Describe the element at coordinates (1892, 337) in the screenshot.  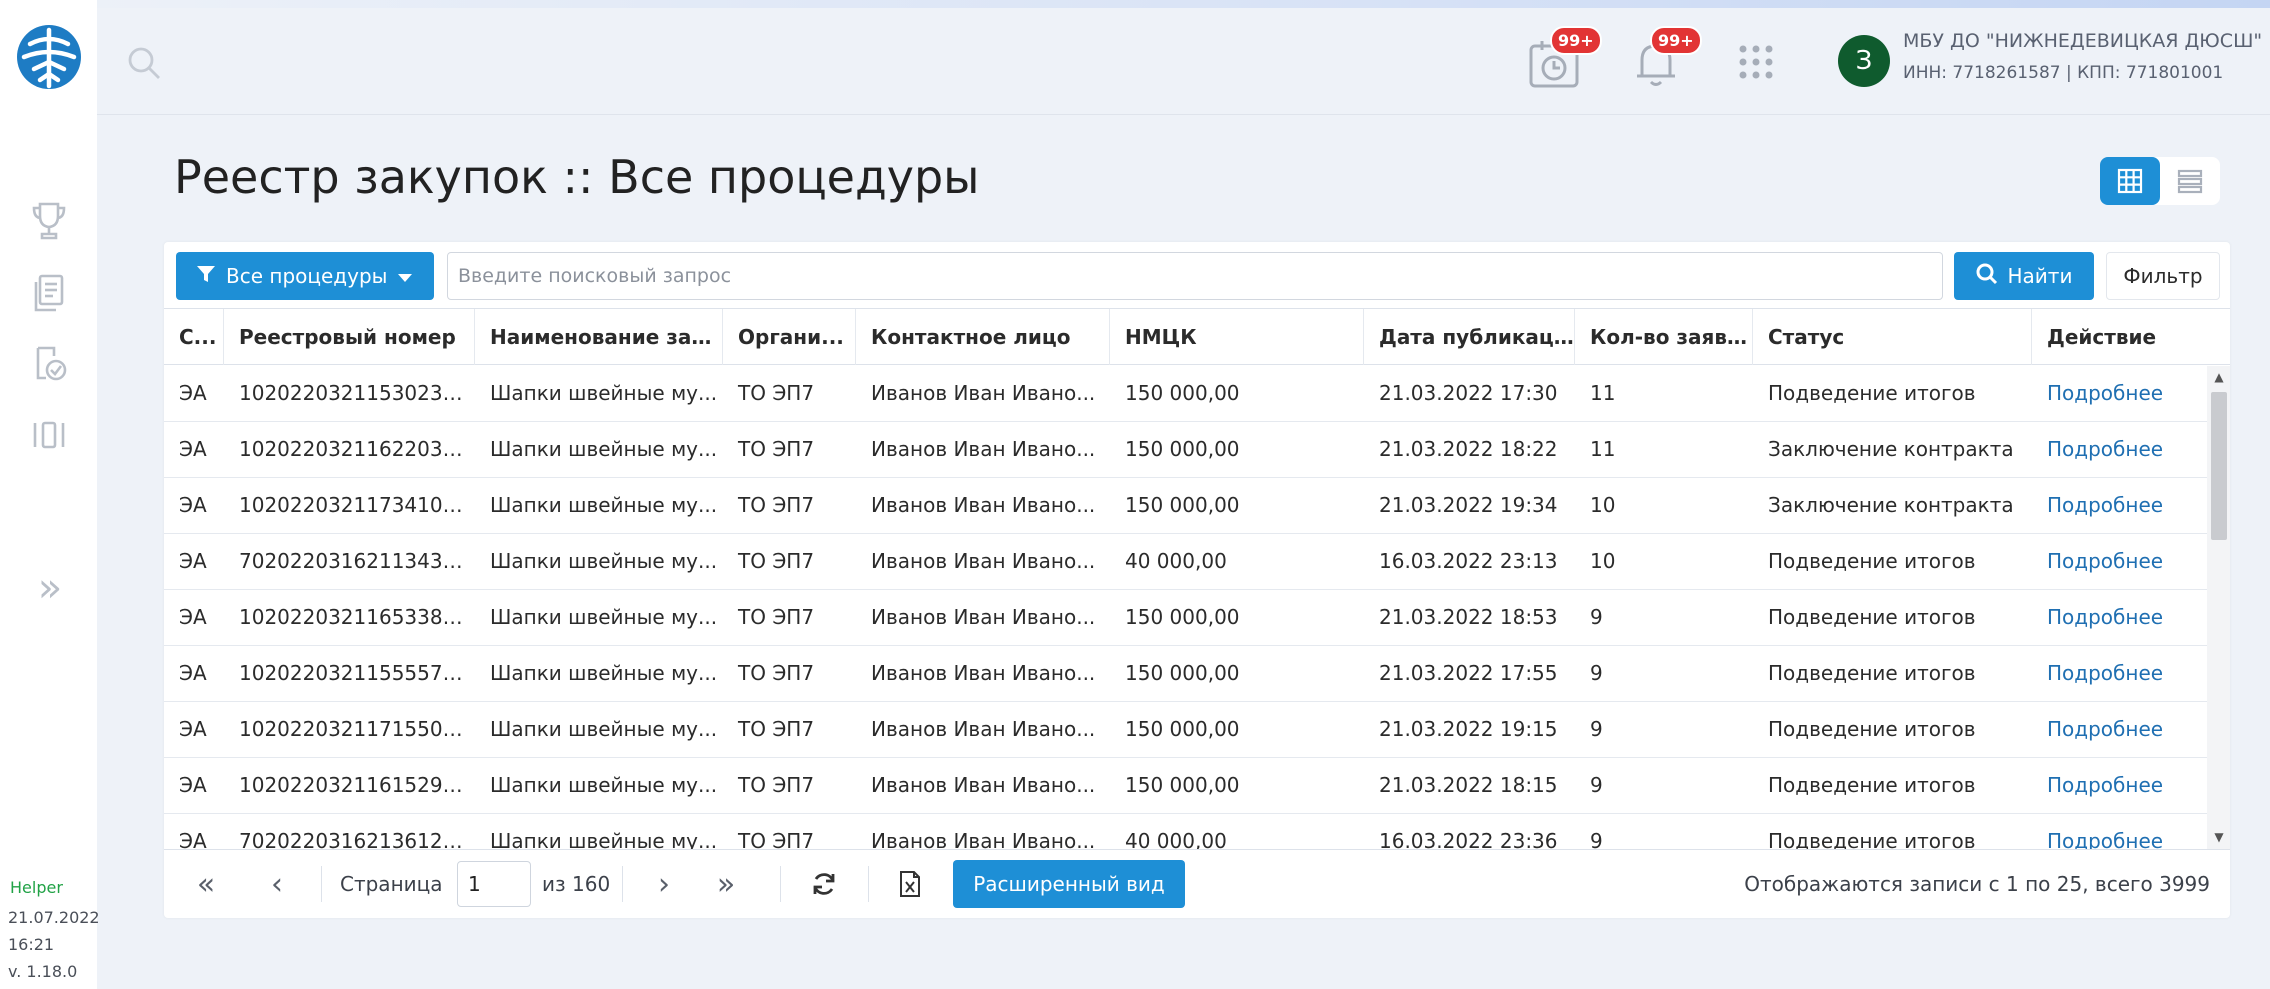
I see `column-header-status: Статус` at that location.